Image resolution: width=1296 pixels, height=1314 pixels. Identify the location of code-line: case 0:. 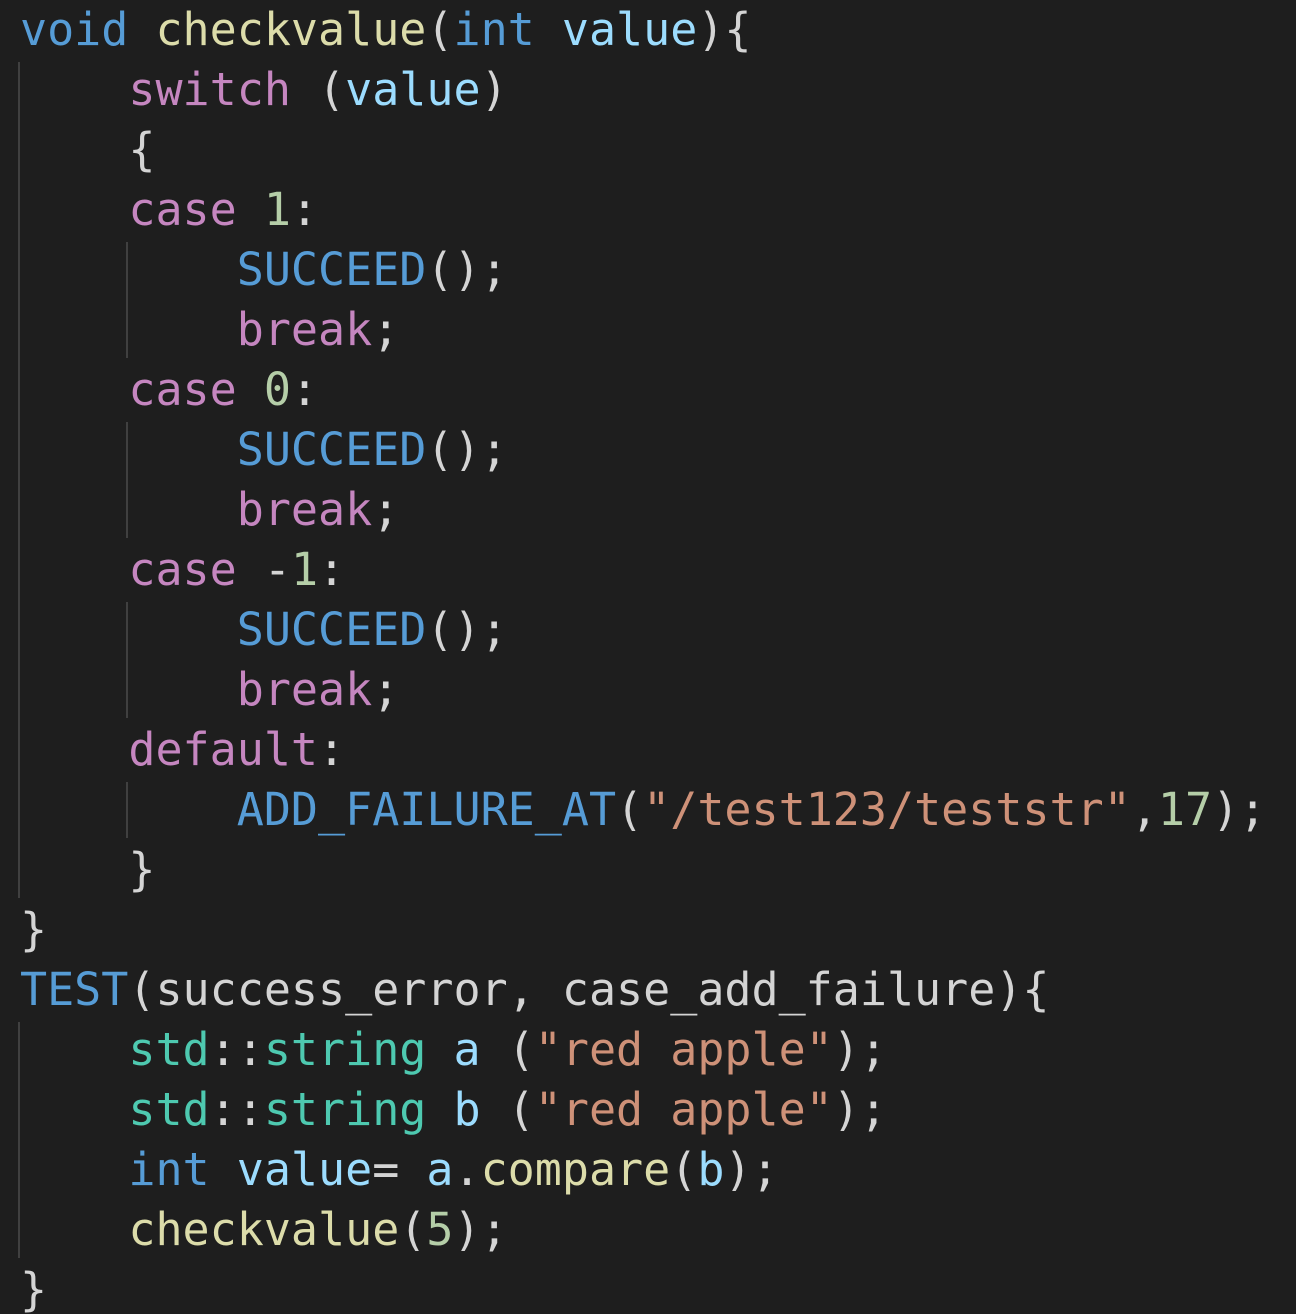
(169, 390).